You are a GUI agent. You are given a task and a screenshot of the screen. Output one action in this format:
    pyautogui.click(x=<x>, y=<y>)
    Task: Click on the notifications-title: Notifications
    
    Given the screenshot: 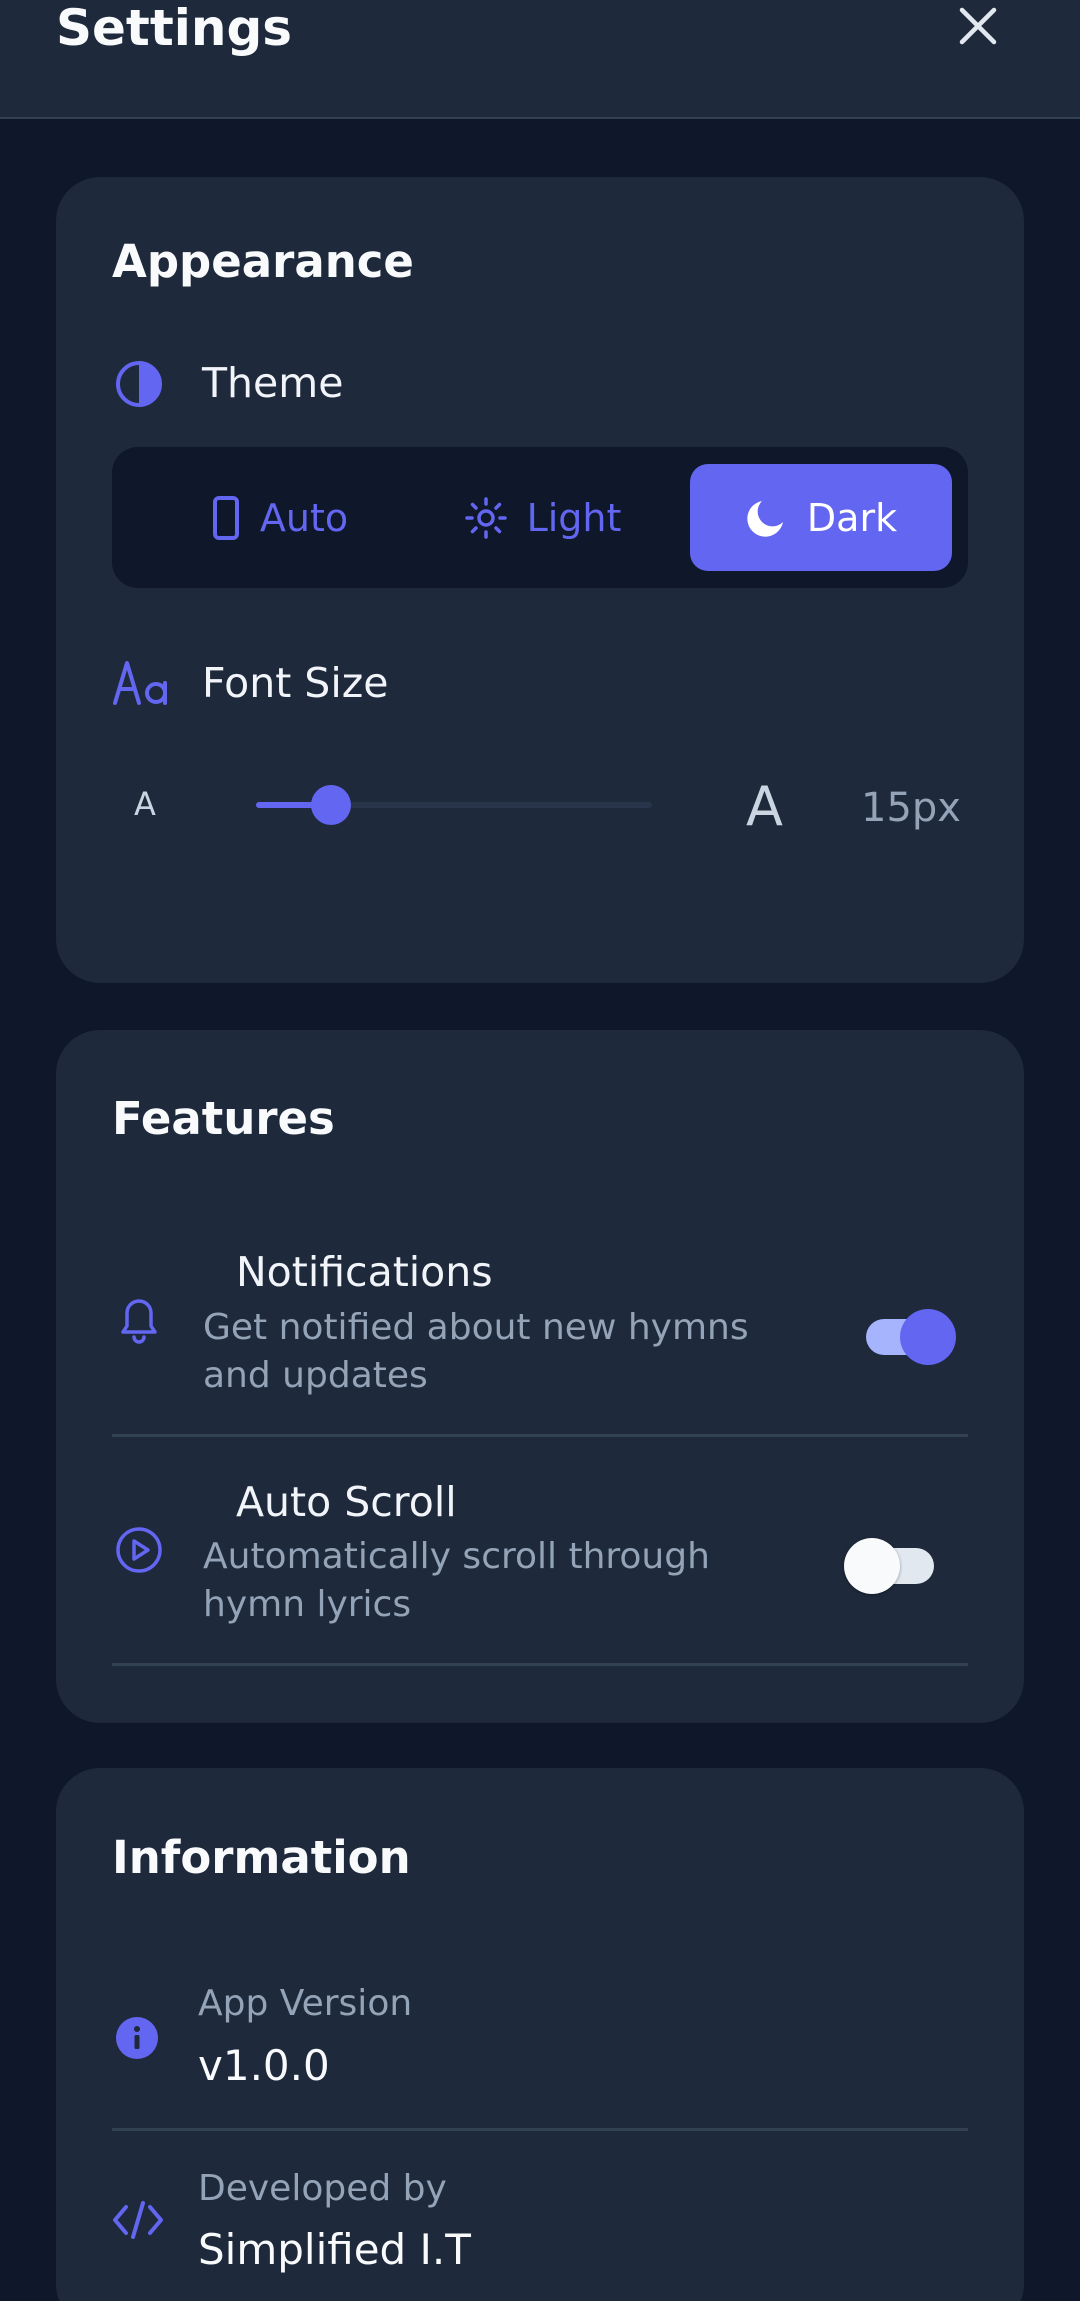 What is the action you would take?
    pyautogui.click(x=364, y=1272)
    